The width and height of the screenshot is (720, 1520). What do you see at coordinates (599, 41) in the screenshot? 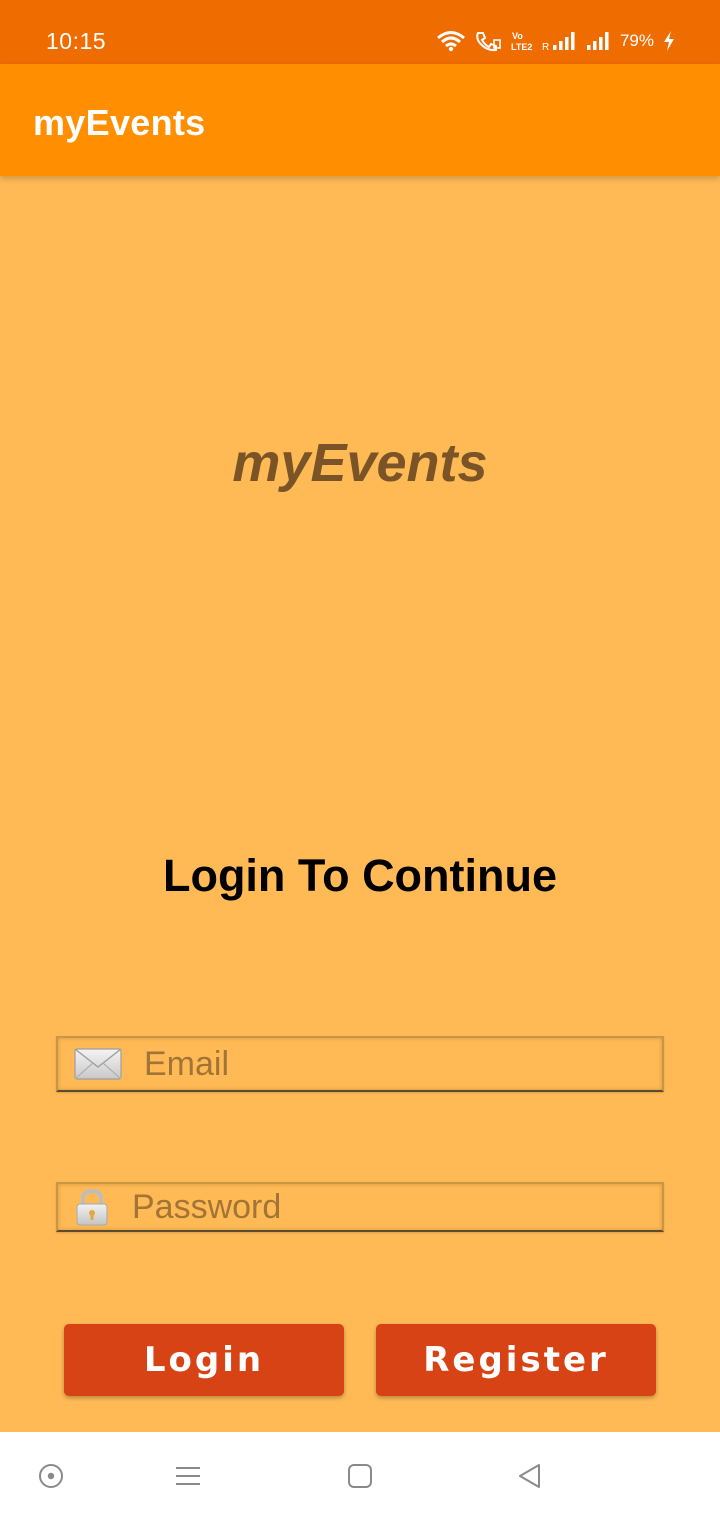
I see `signal-icon` at bounding box center [599, 41].